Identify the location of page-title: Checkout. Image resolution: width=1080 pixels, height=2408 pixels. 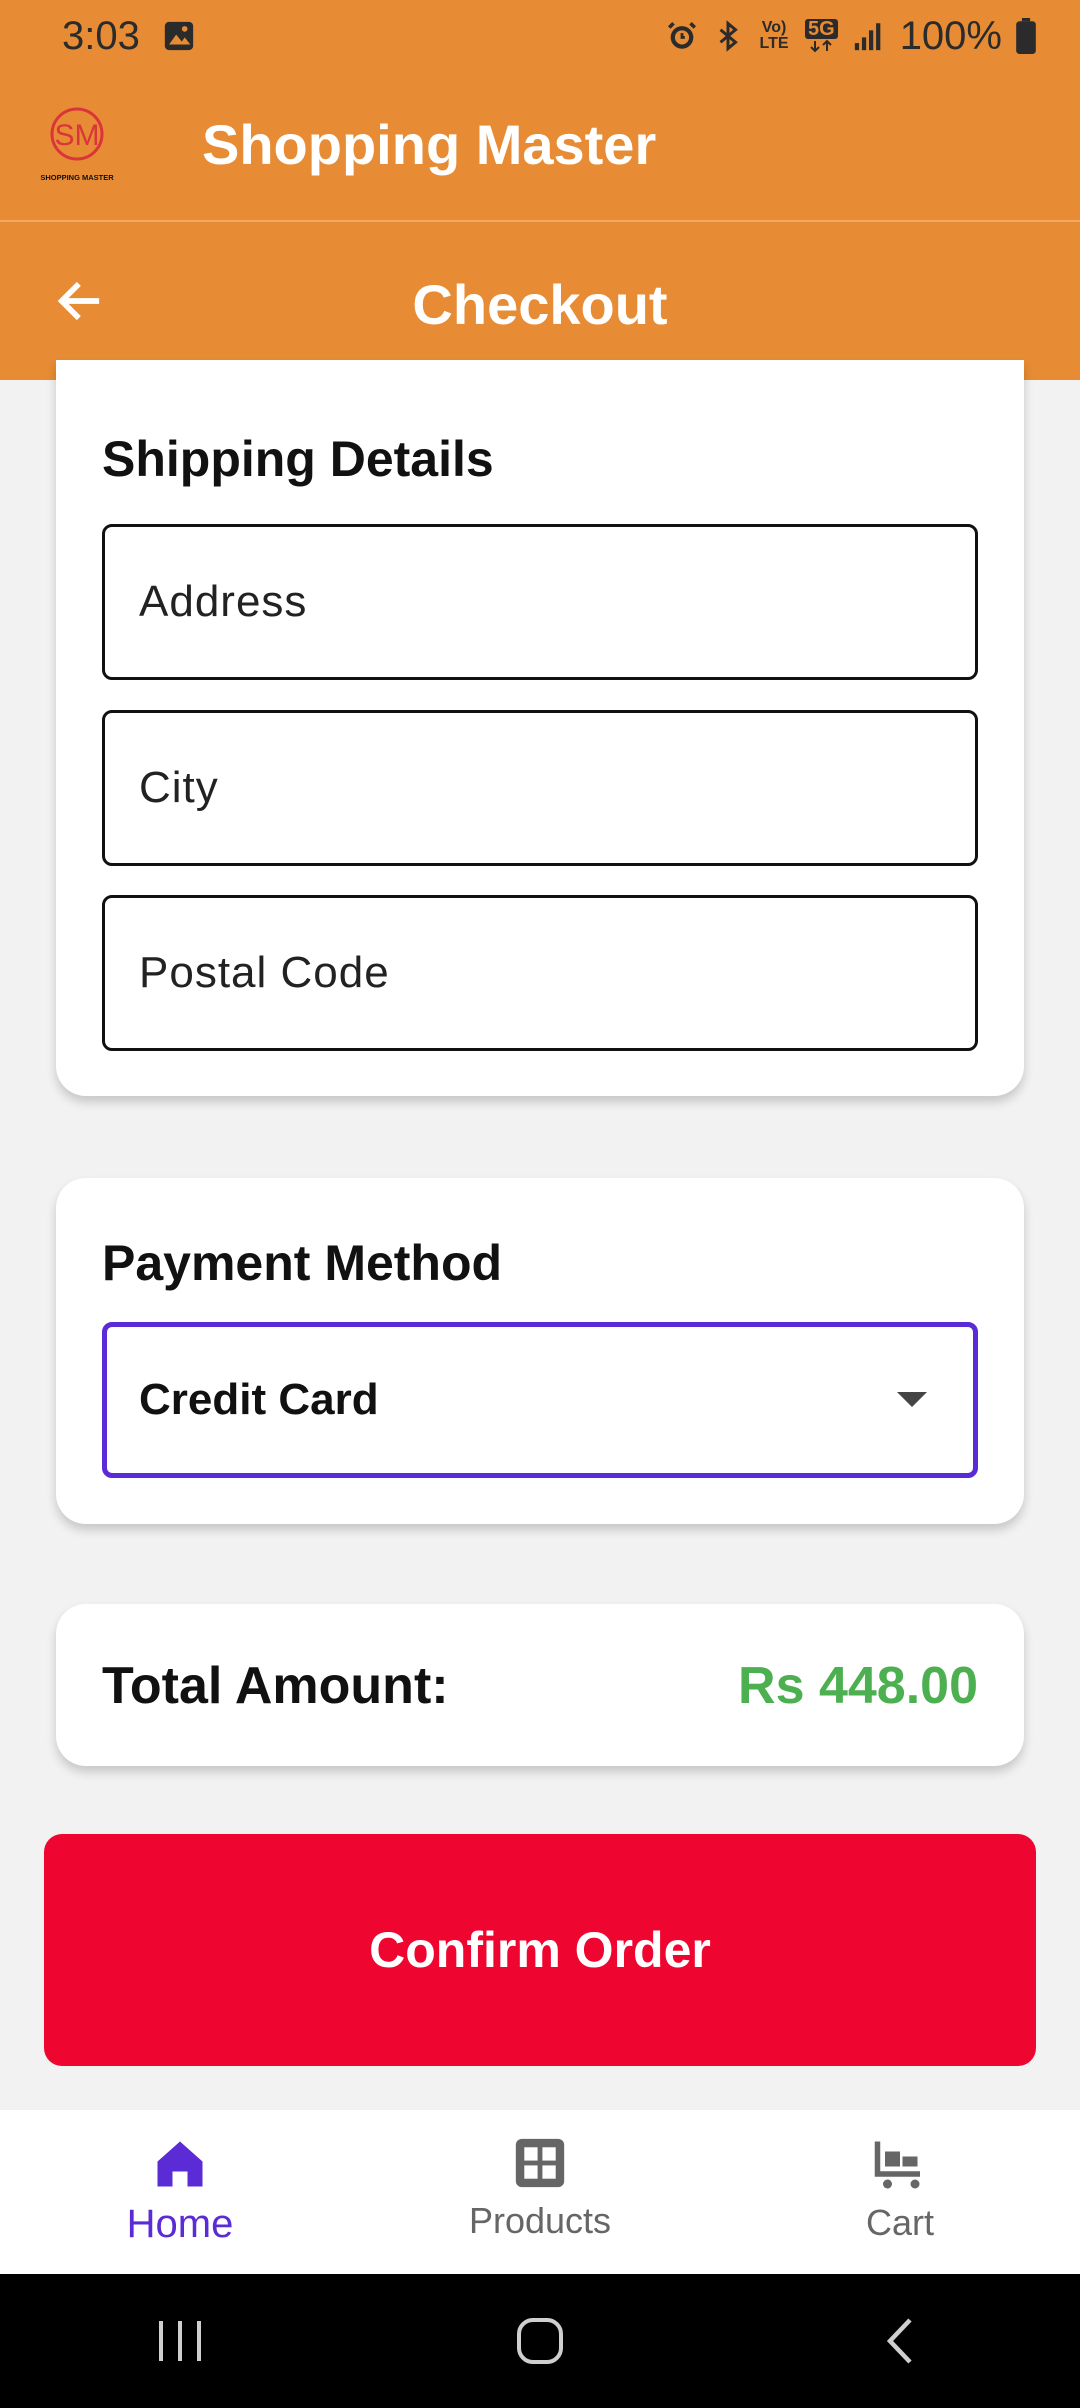
(540, 304).